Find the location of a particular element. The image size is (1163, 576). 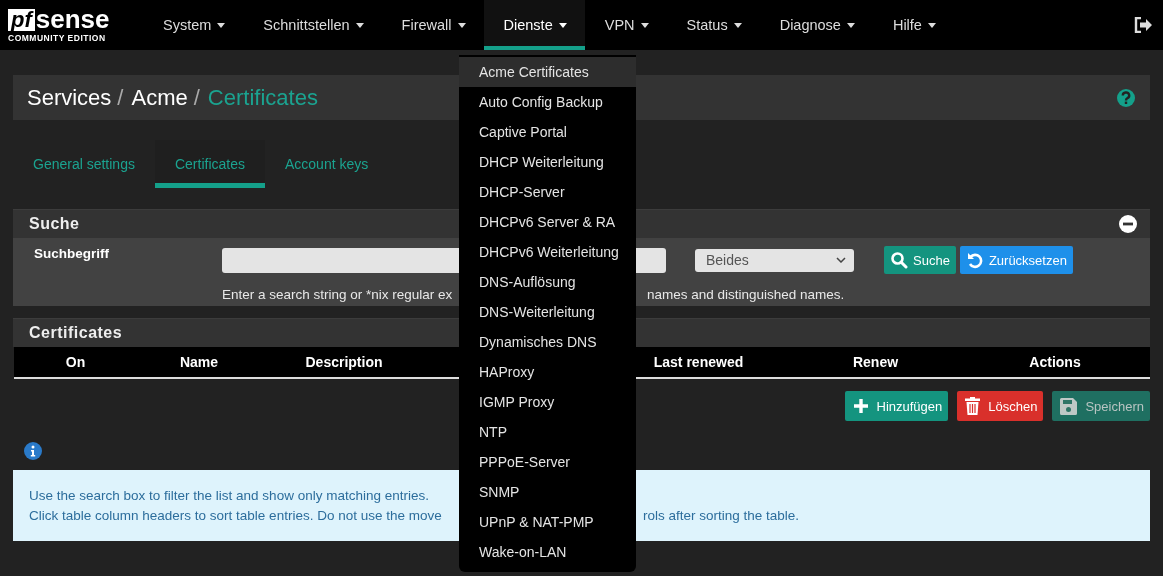

search-hint: Enter a search string or *nix regular ex is located at coordinates (338, 294).